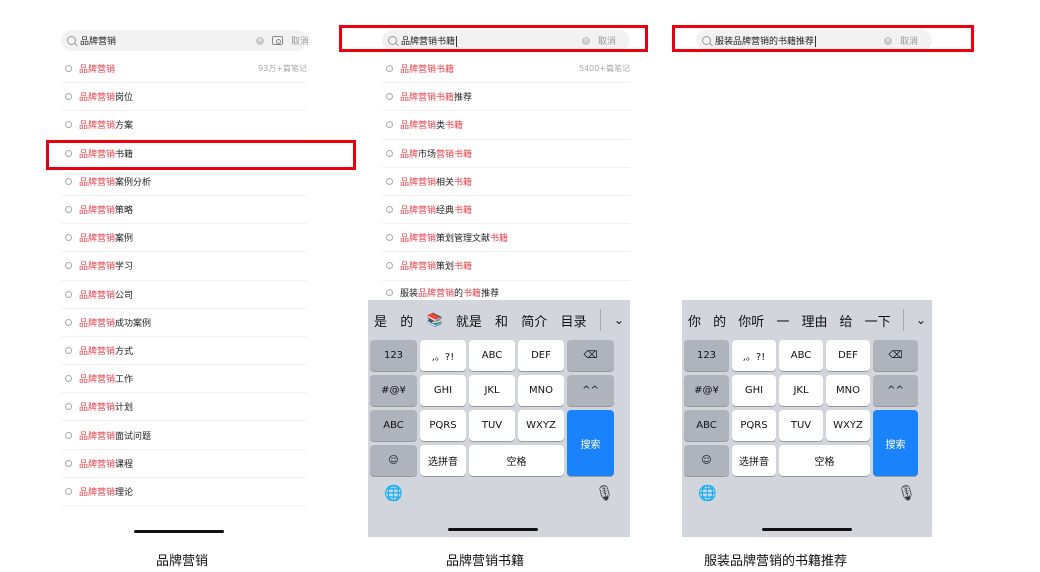 This screenshot has width=1040, height=572. I want to click on caption: 品牌营销, so click(182, 561).